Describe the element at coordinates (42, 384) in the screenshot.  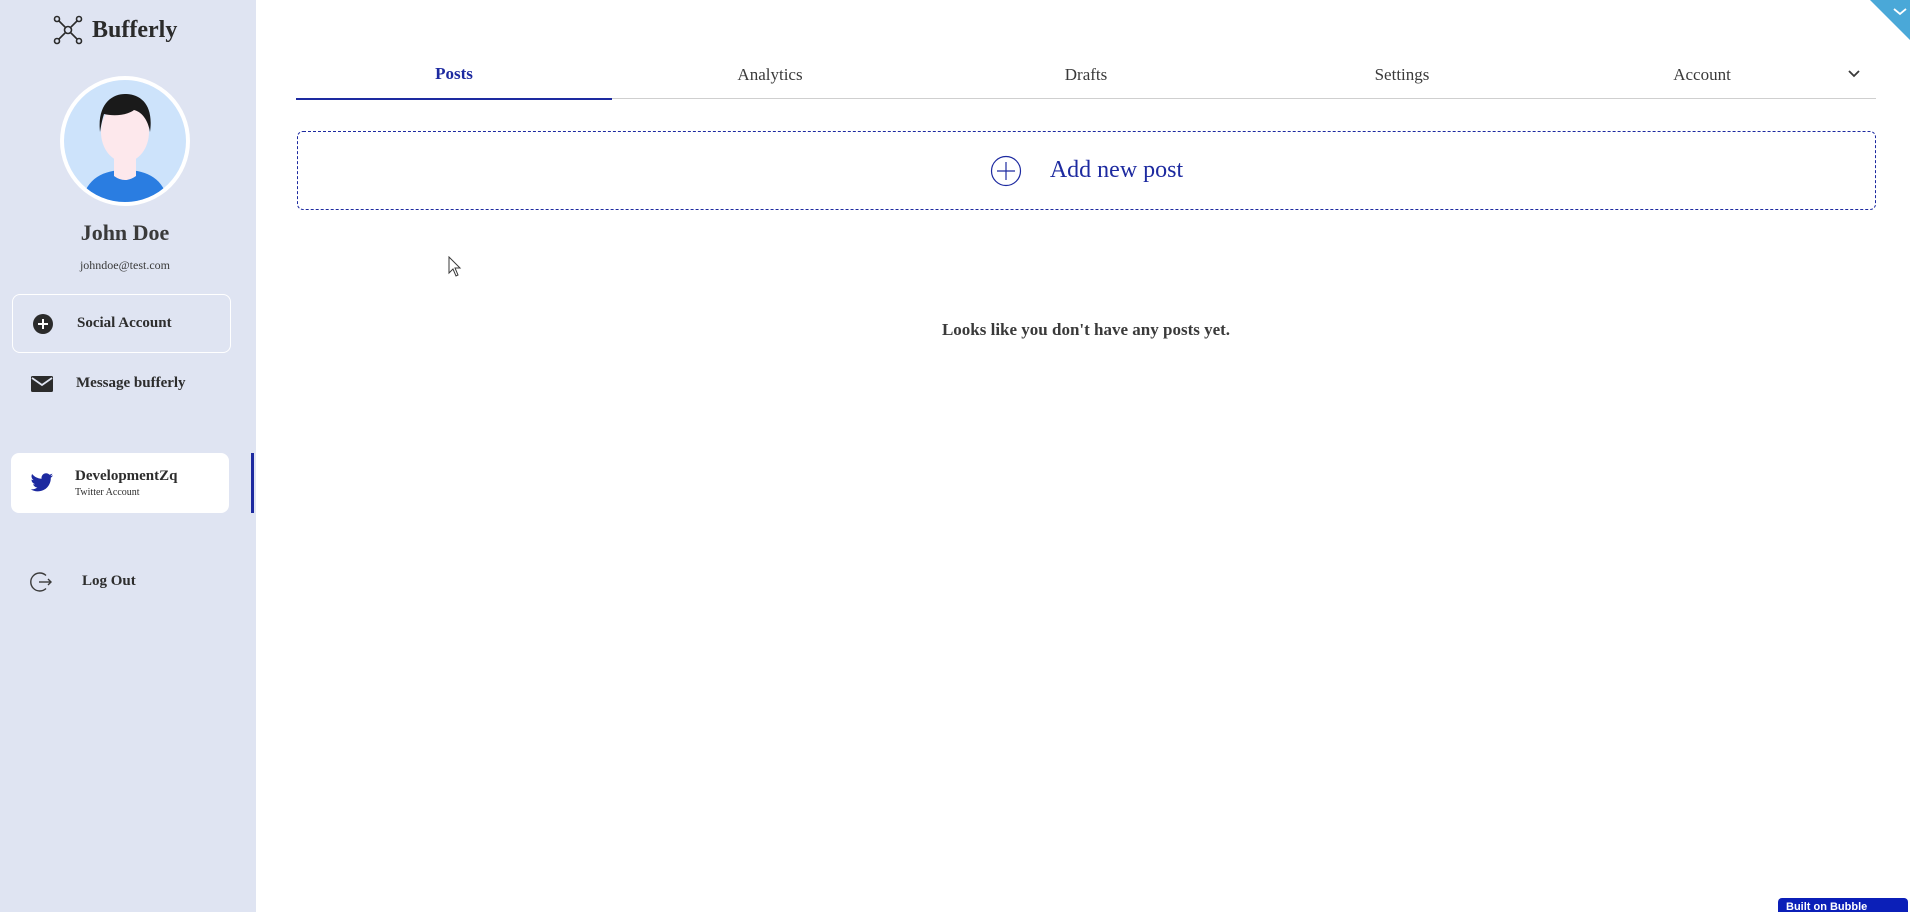
I see `envelope-icon` at that location.